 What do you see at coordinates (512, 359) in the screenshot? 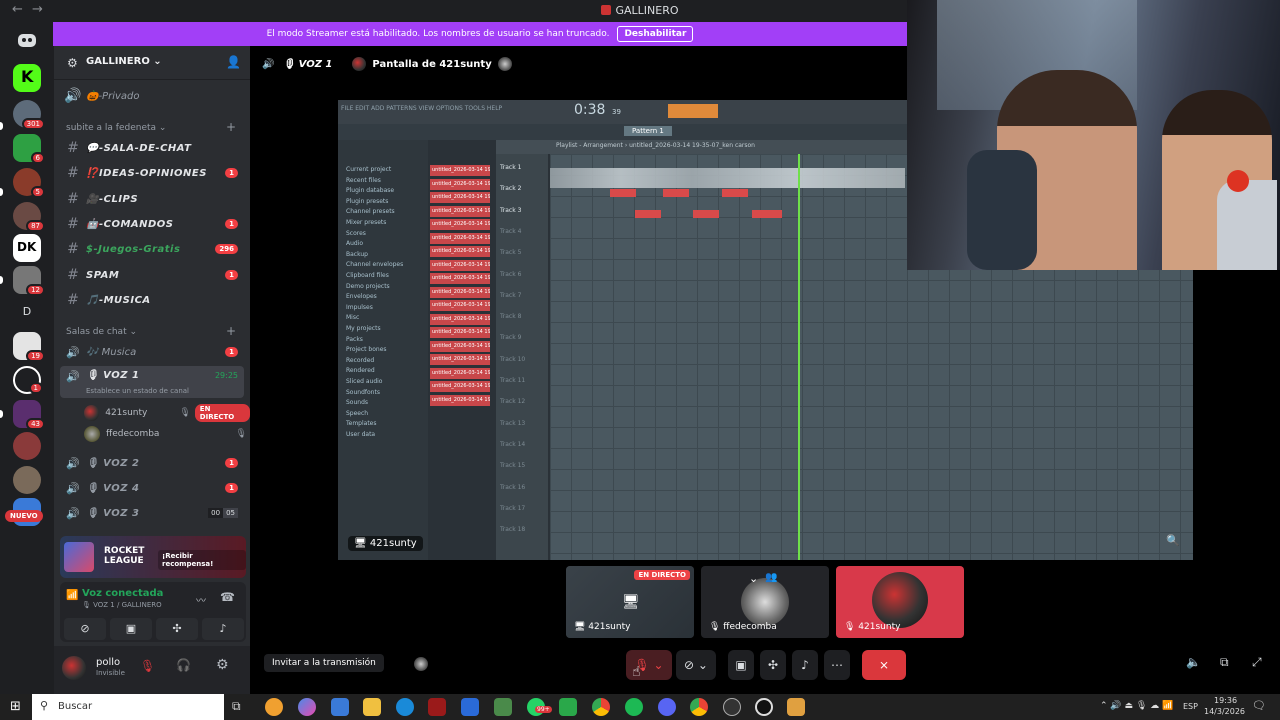
I see `fl-track-label: Track 10` at bounding box center [512, 359].